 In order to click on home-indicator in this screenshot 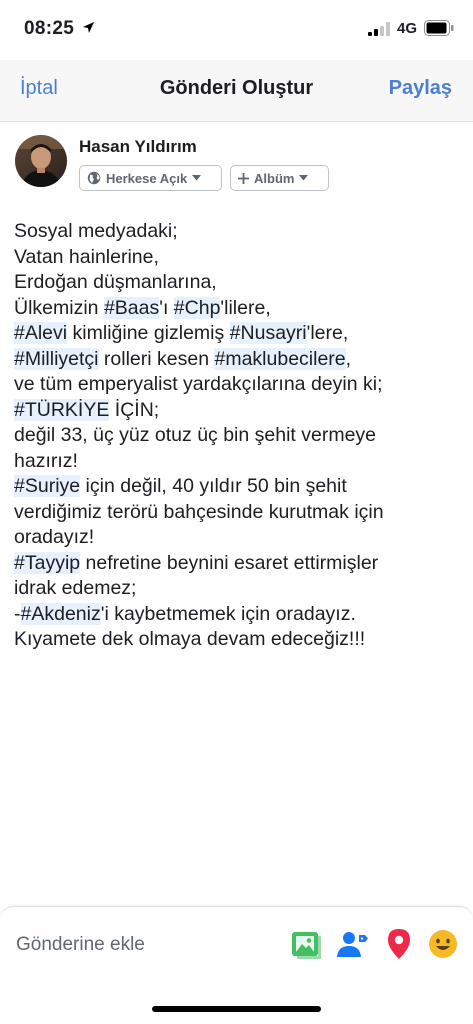, I will do `click(236, 1009)`.